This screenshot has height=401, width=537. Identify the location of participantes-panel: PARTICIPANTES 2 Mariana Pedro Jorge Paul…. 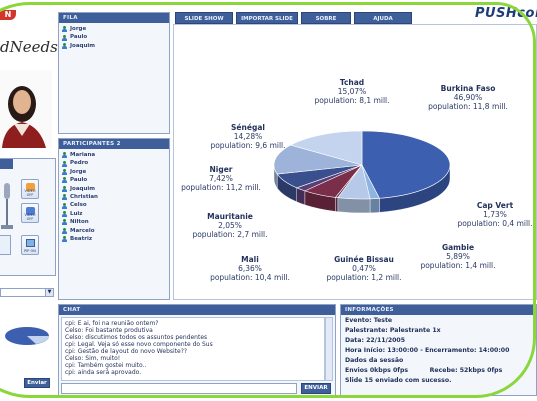
(114, 219).